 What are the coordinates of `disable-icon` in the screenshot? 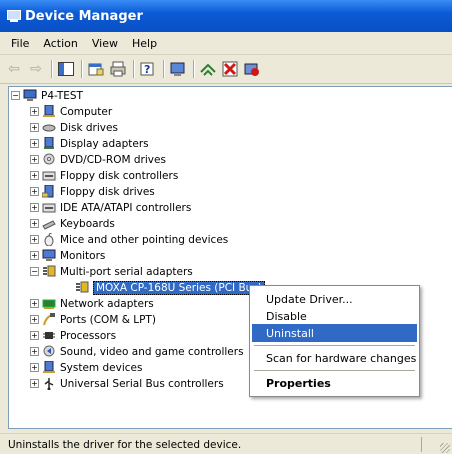 It's located at (252, 69).